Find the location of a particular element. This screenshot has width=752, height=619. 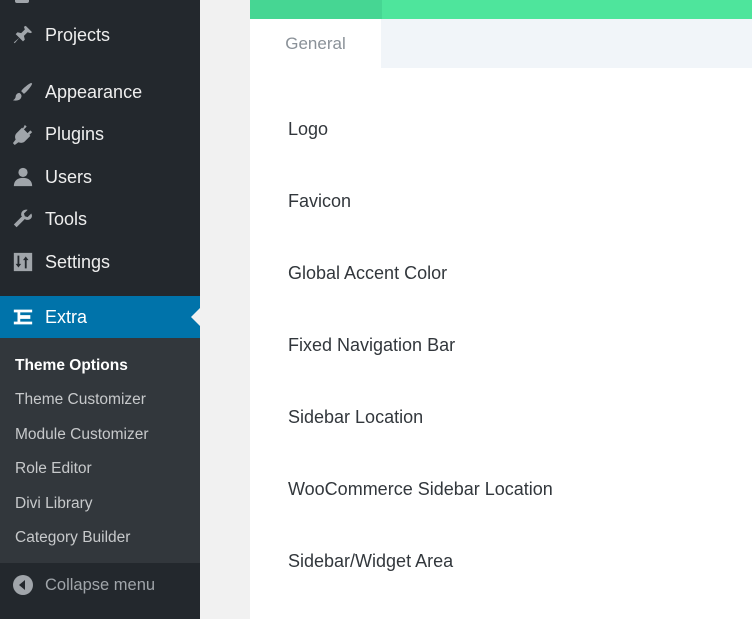

sidebar-item-label: Settings is located at coordinates (78, 261).